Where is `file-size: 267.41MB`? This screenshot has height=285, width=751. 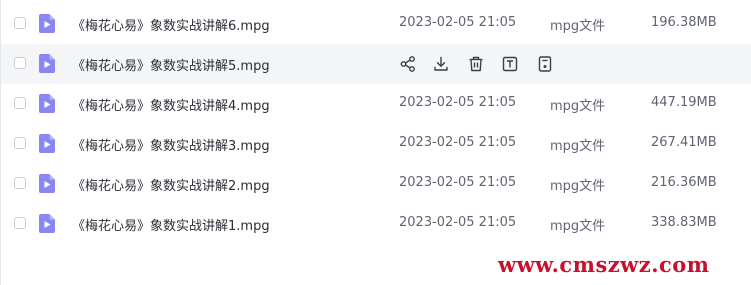 file-size: 267.41MB is located at coordinates (684, 142).